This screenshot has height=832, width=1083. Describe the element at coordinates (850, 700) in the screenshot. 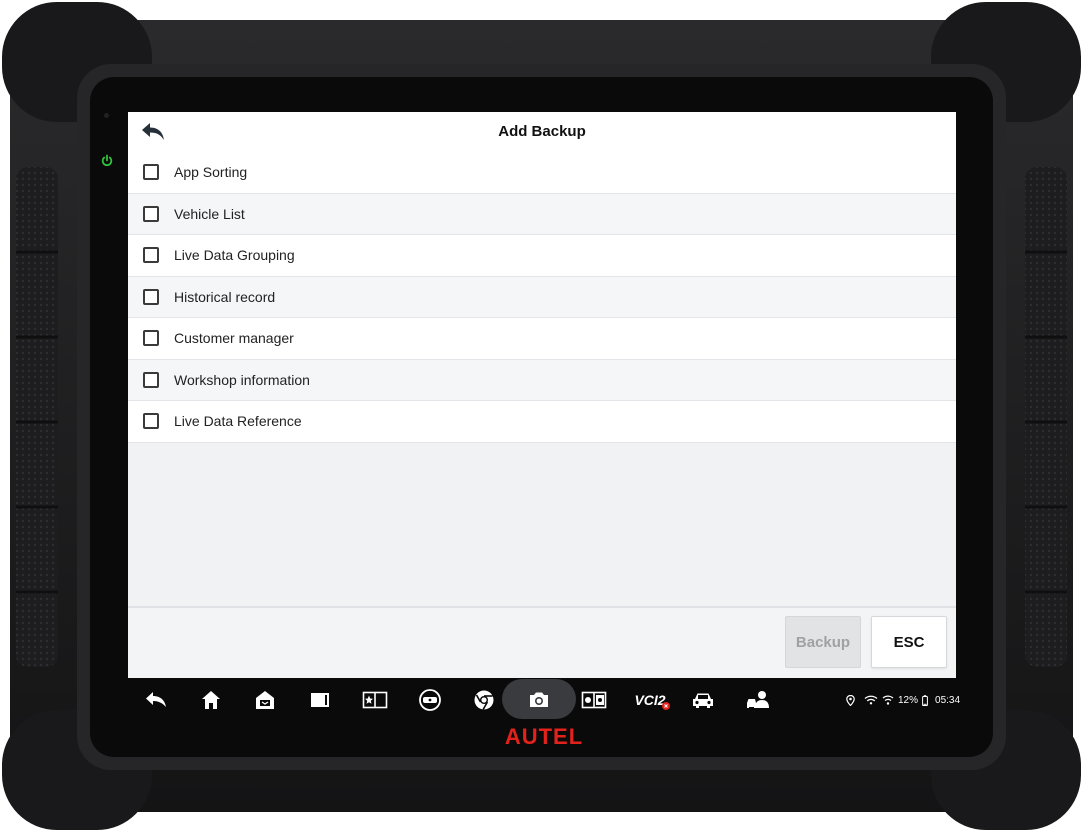

I see `location-icon` at that location.